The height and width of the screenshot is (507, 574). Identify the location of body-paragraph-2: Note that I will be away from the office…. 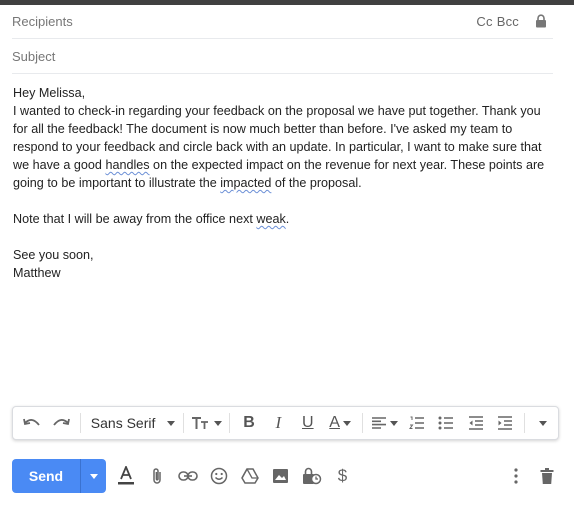
(285, 219).